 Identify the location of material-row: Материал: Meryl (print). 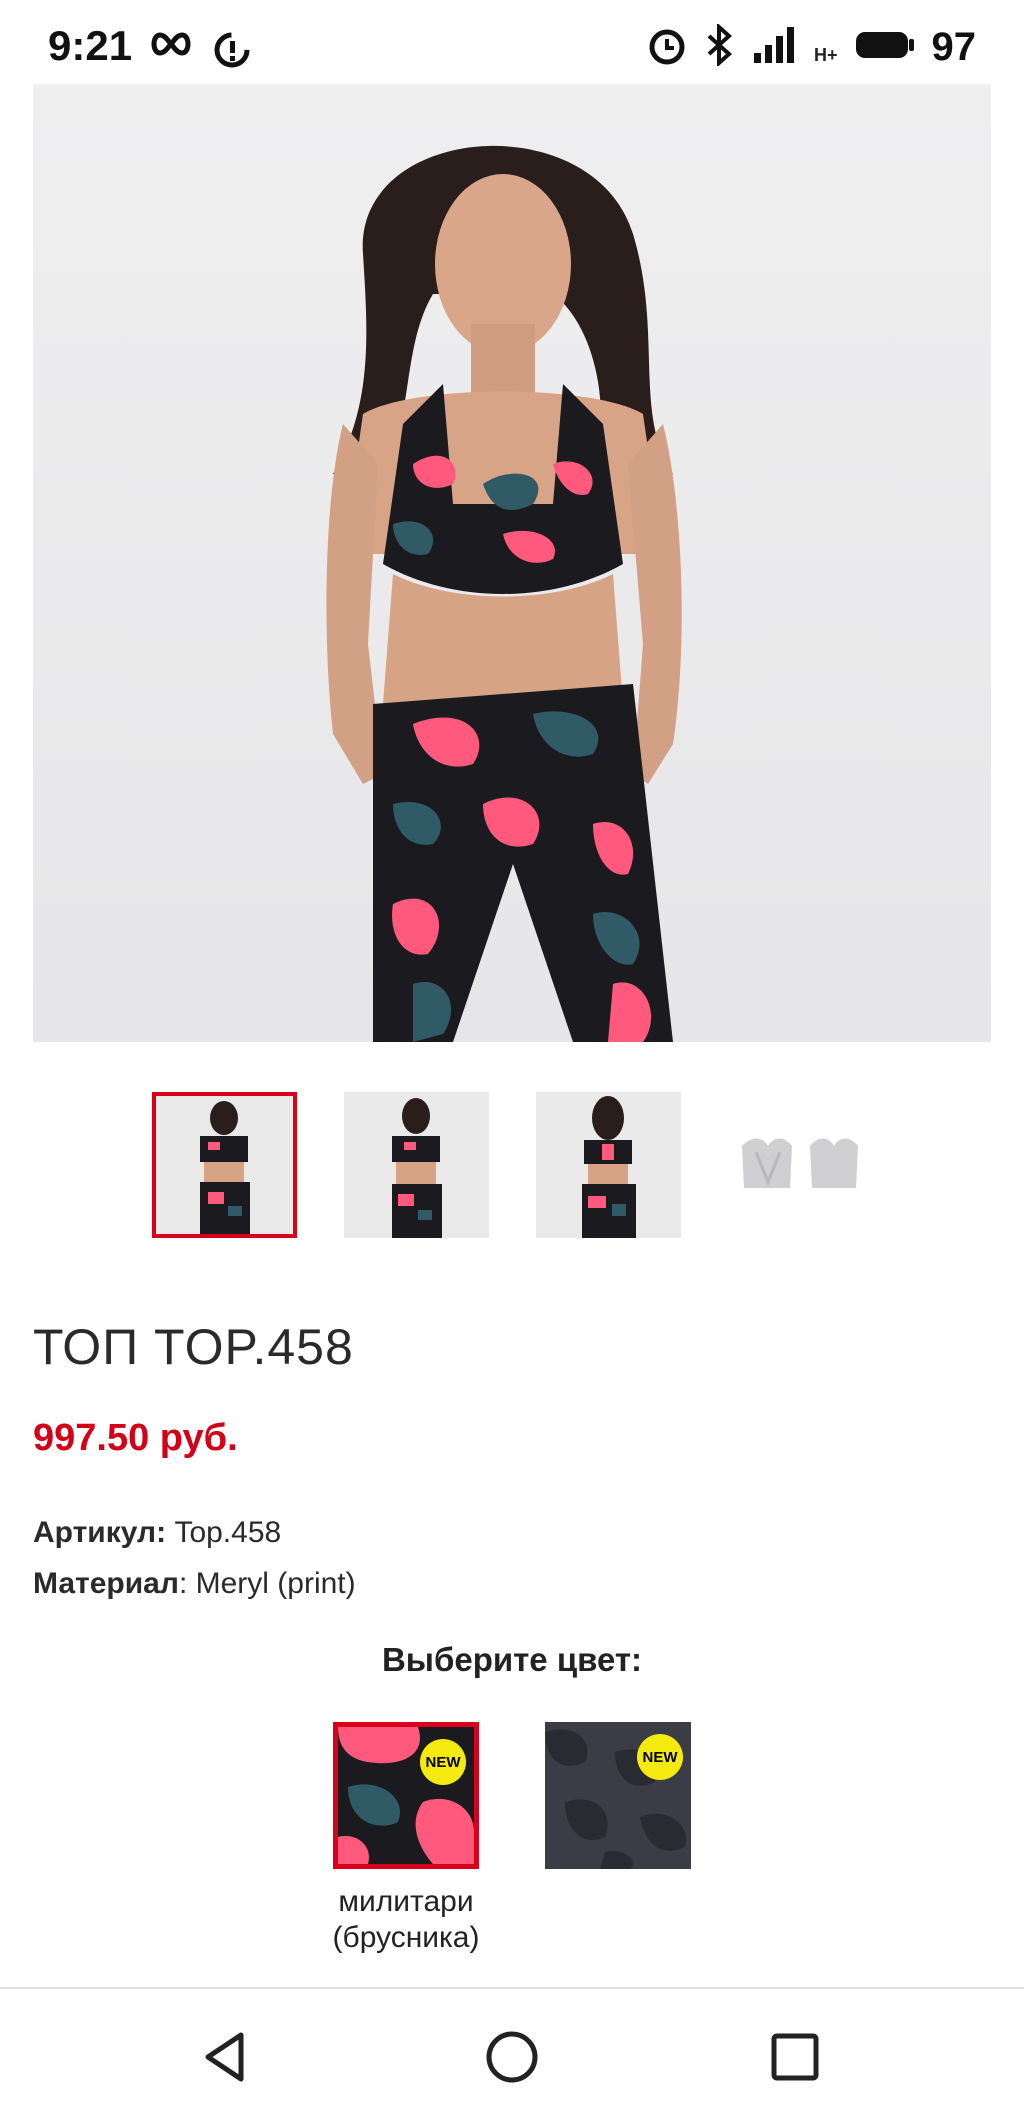
(194, 1584).